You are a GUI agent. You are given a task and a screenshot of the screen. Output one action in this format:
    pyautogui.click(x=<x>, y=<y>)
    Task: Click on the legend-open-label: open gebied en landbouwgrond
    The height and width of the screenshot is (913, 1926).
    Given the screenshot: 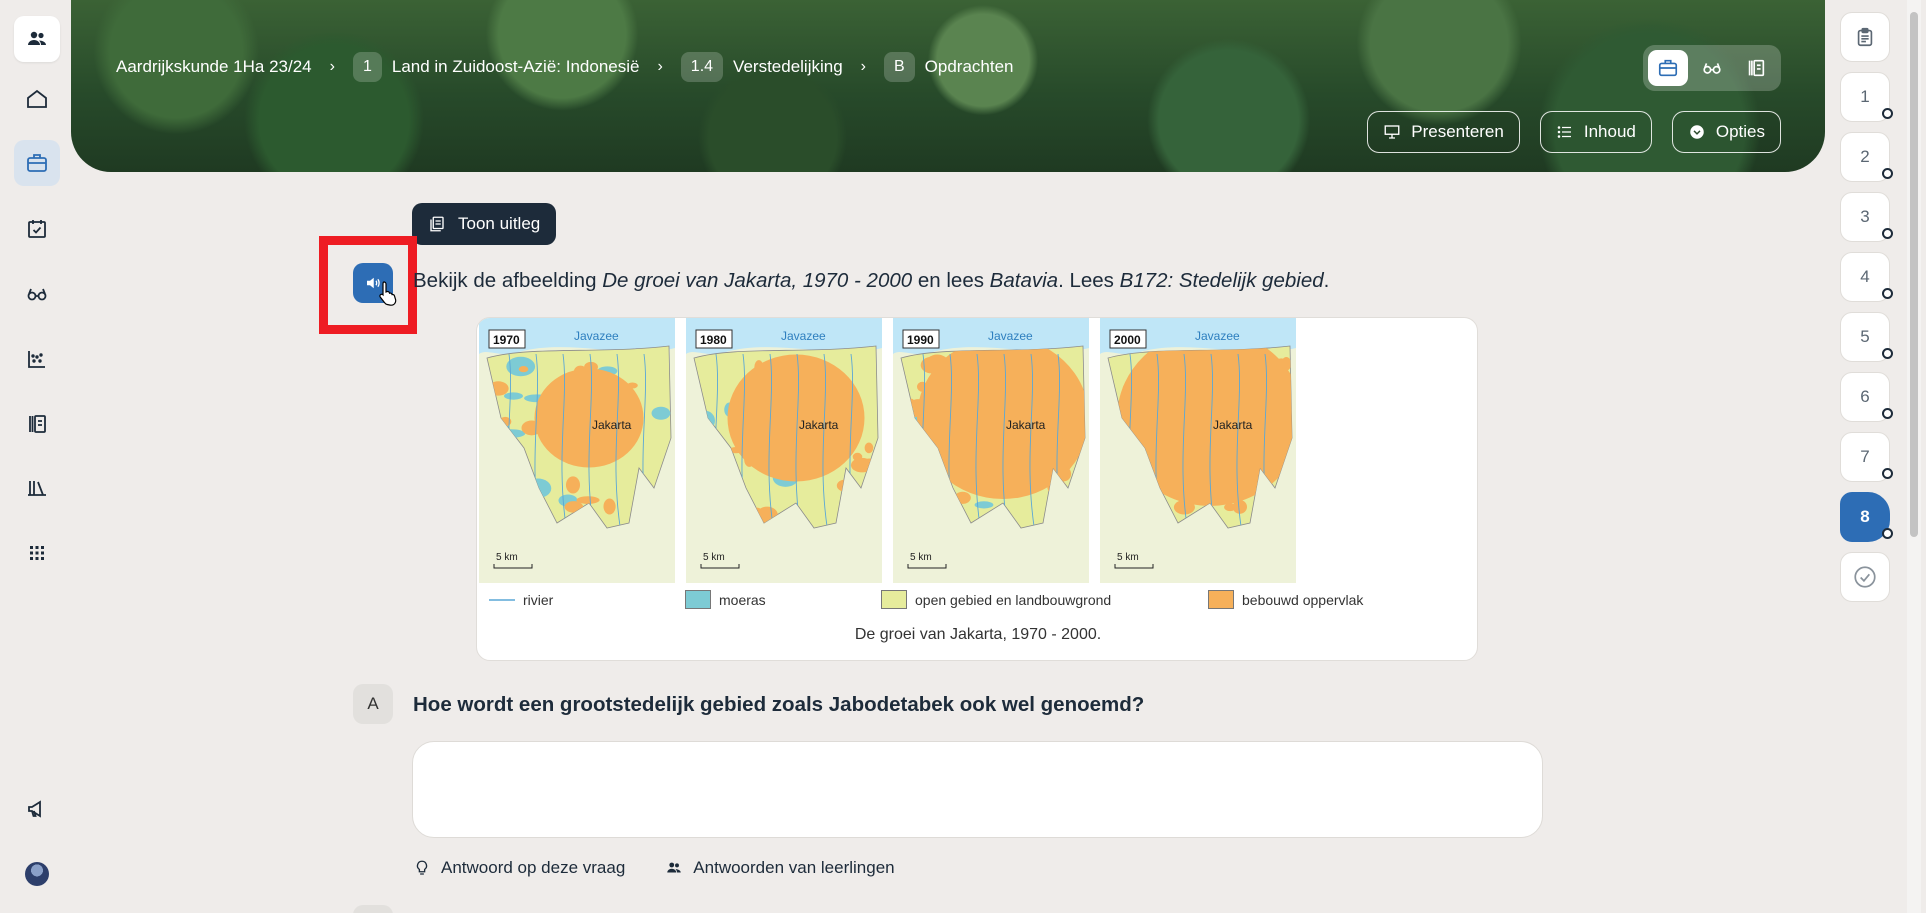 What is the action you would take?
    pyautogui.click(x=1013, y=599)
    